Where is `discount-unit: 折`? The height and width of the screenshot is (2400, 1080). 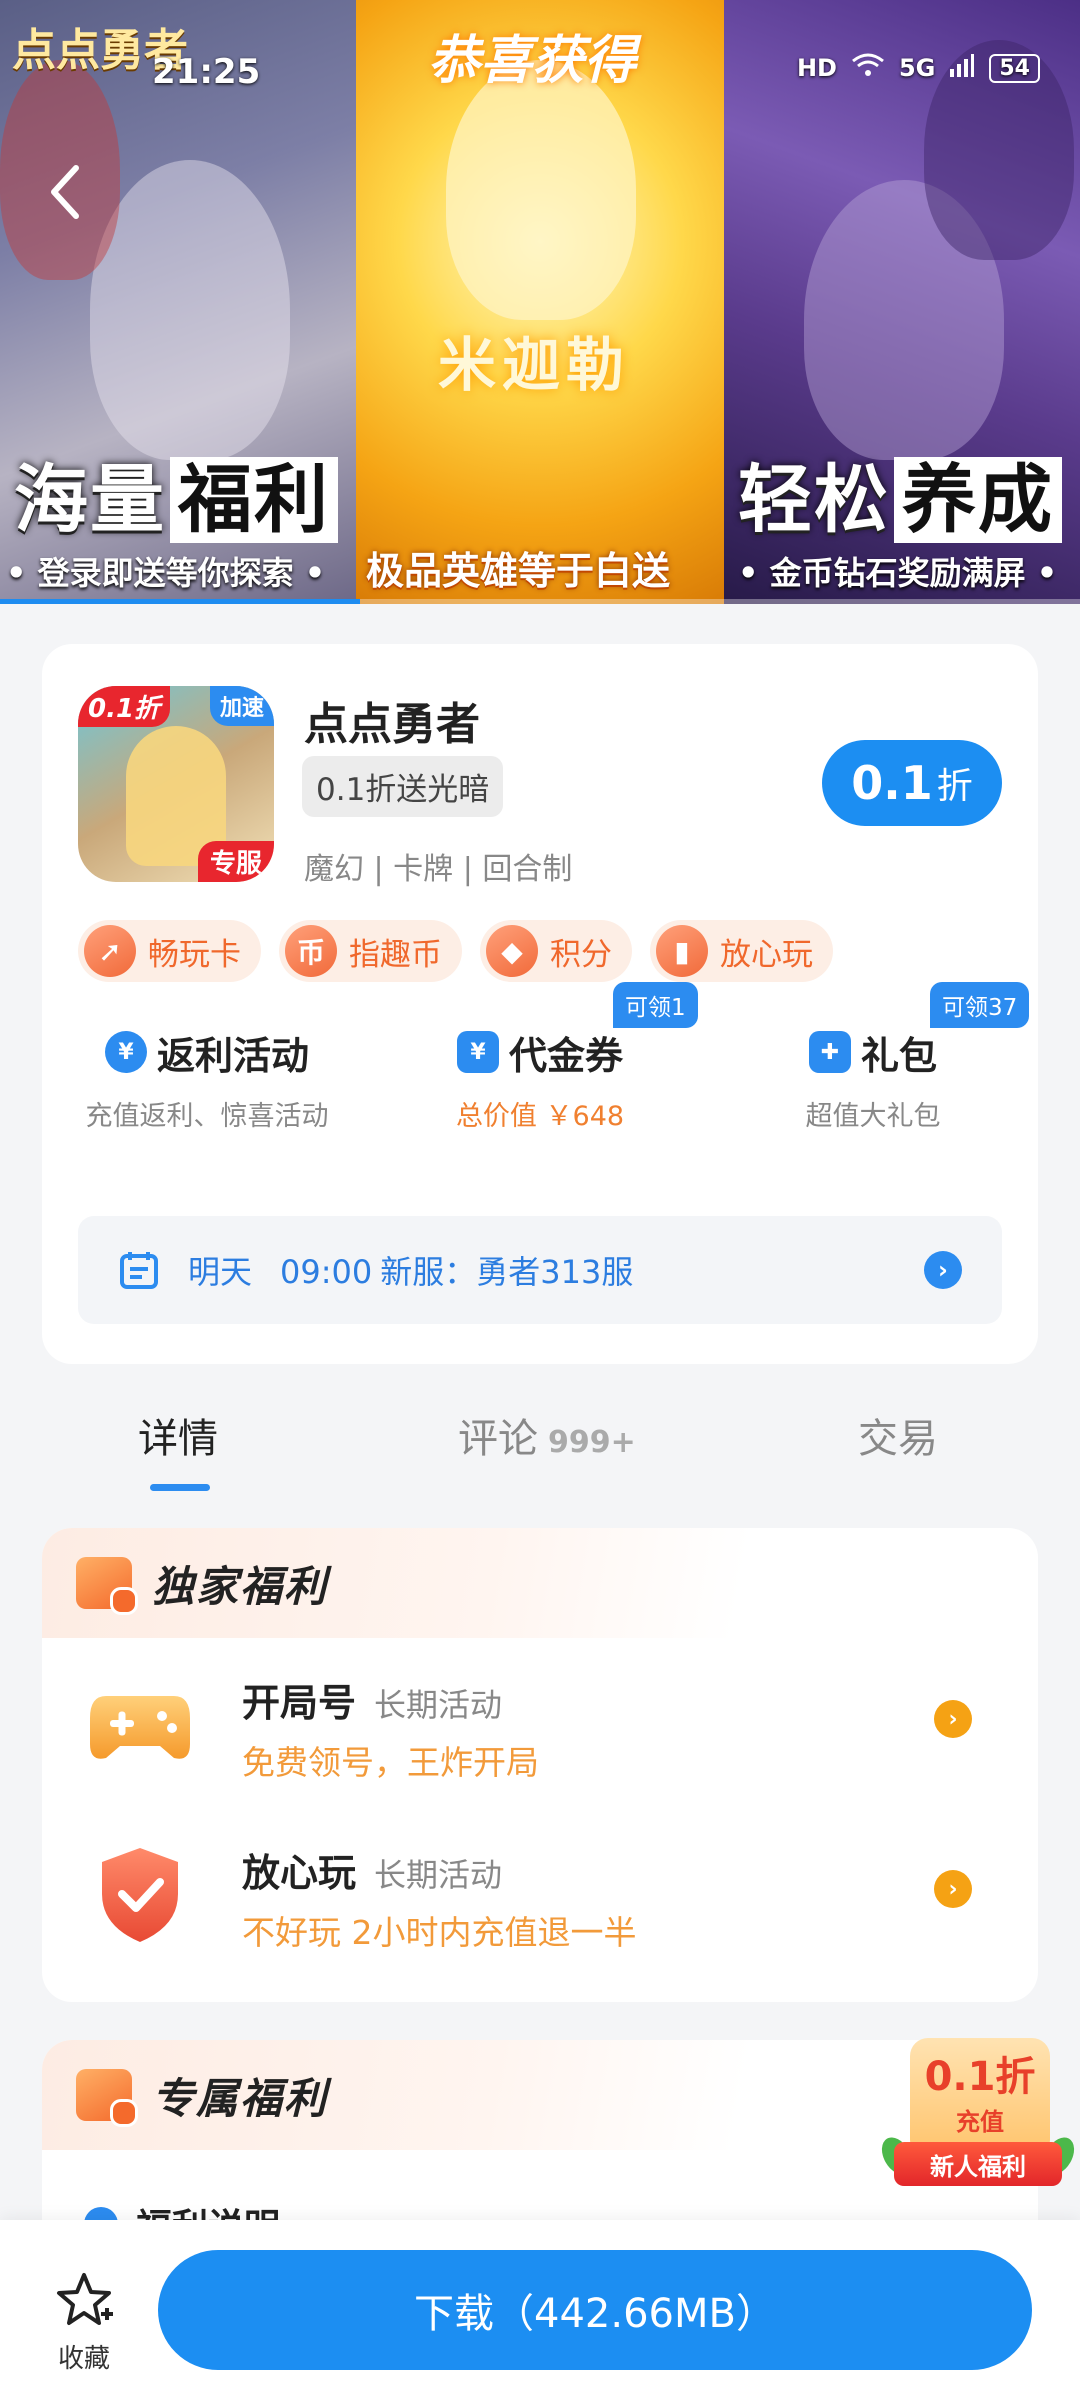
discount-unit: 折 is located at coordinates (954, 786).